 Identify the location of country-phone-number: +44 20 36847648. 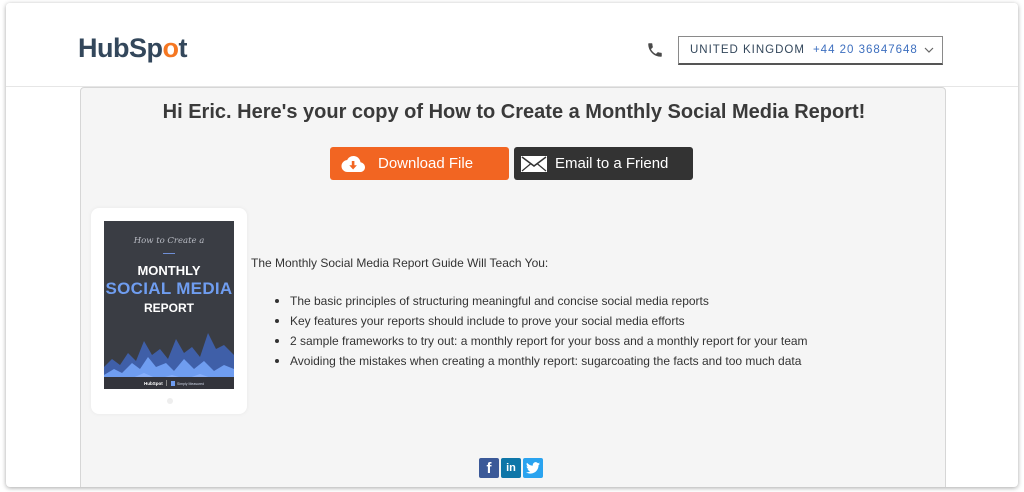
(865, 50).